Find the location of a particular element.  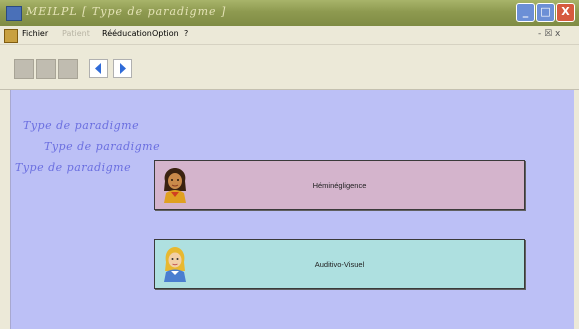

menu-fichier: Fichier is located at coordinates (35, 33).